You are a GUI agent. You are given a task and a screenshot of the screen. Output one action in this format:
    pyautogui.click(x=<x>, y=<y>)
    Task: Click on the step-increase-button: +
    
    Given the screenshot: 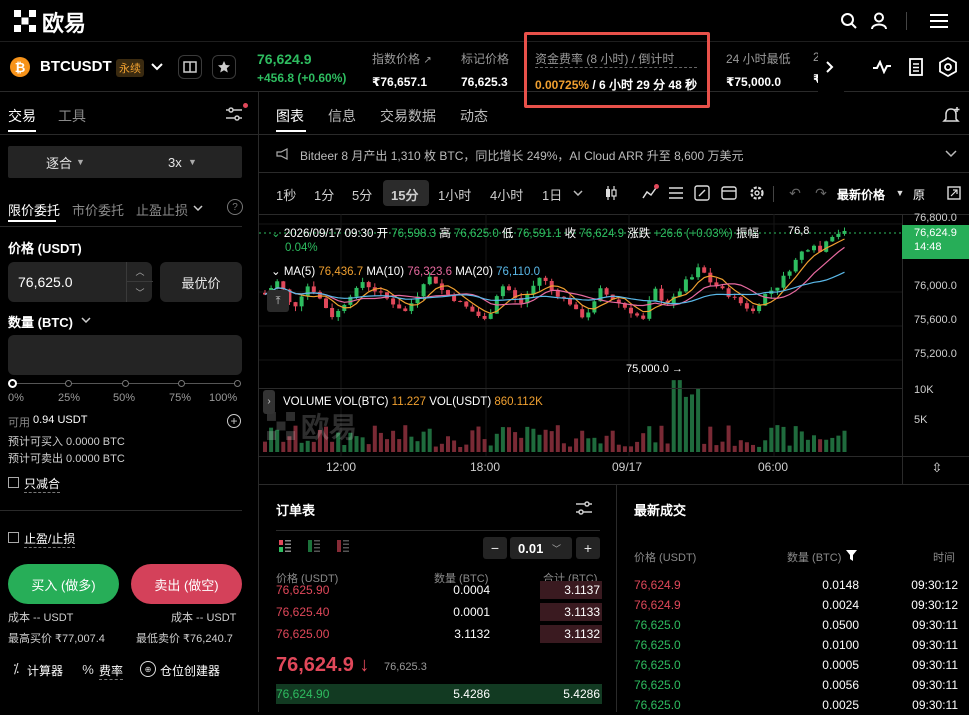 What is the action you would take?
    pyautogui.click(x=588, y=548)
    